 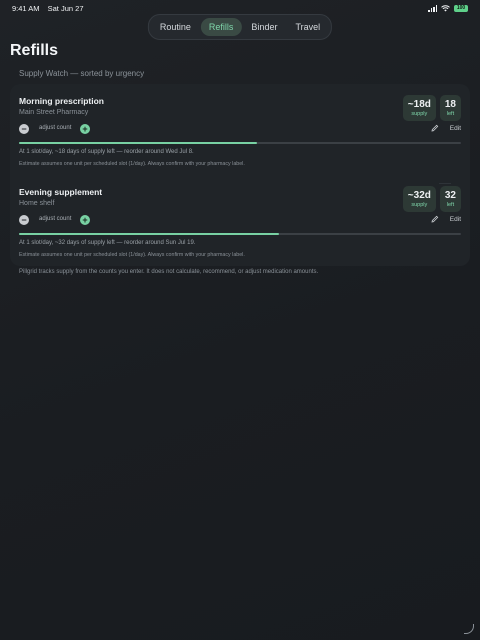 What do you see at coordinates (61, 192) in the screenshot?
I see `item-name: Evening supplement` at bounding box center [61, 192].